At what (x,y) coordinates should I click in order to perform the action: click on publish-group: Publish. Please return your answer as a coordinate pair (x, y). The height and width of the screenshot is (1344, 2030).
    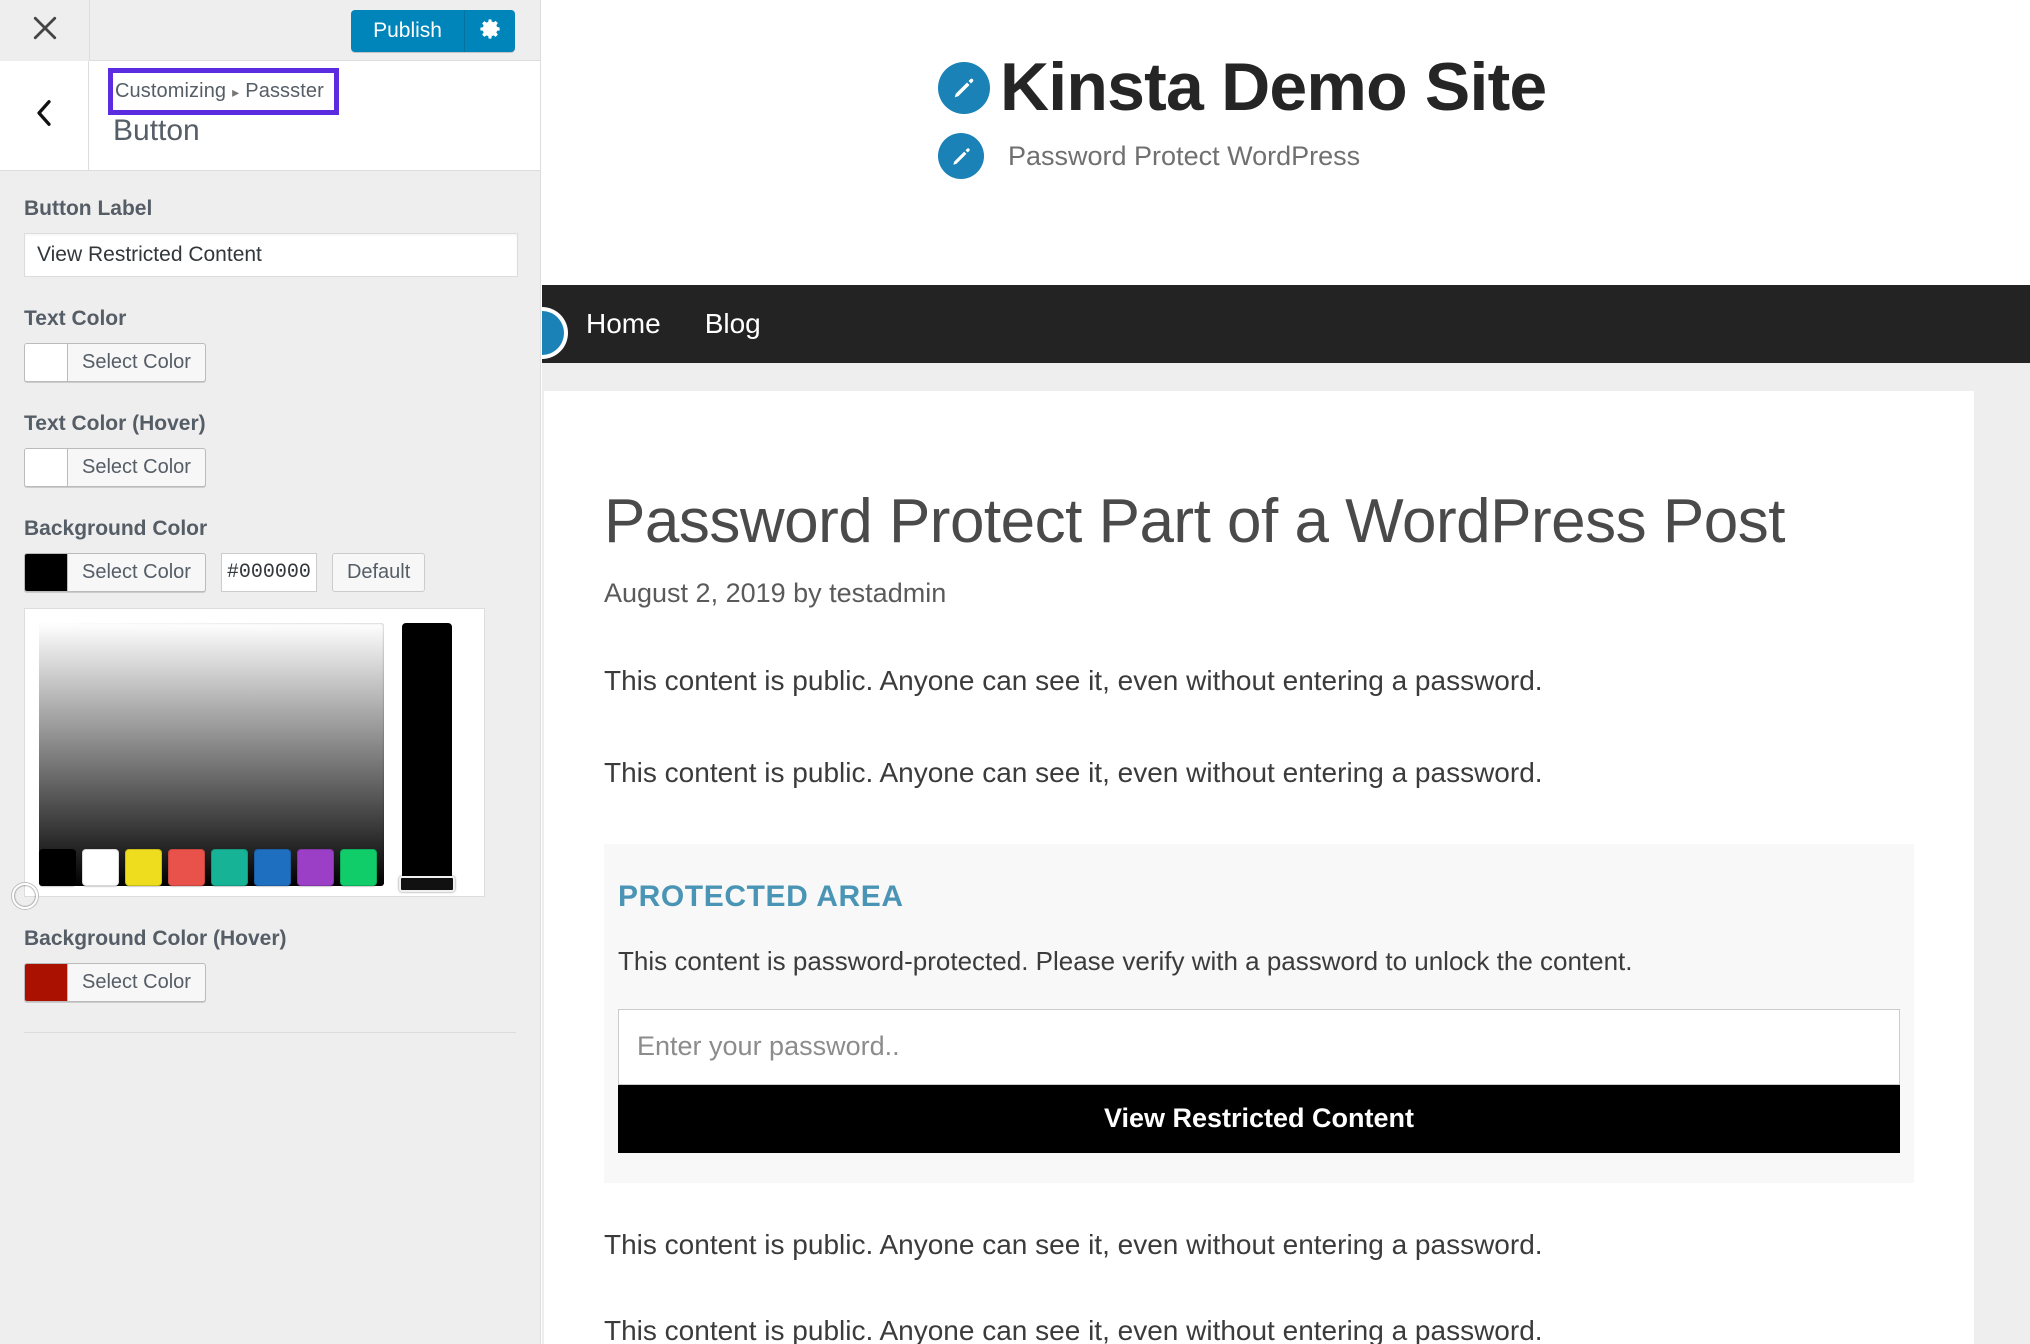
    Looking at the image, I should click on (433, 31).